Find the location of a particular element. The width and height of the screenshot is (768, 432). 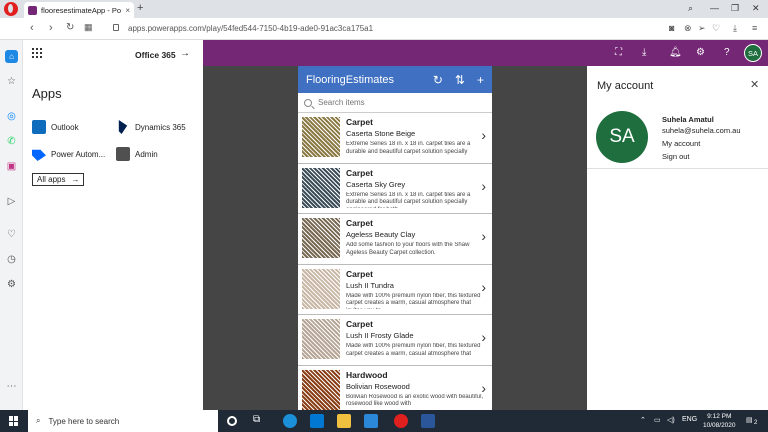

download-icon: ⤓ is located at coordinates (735, 28).